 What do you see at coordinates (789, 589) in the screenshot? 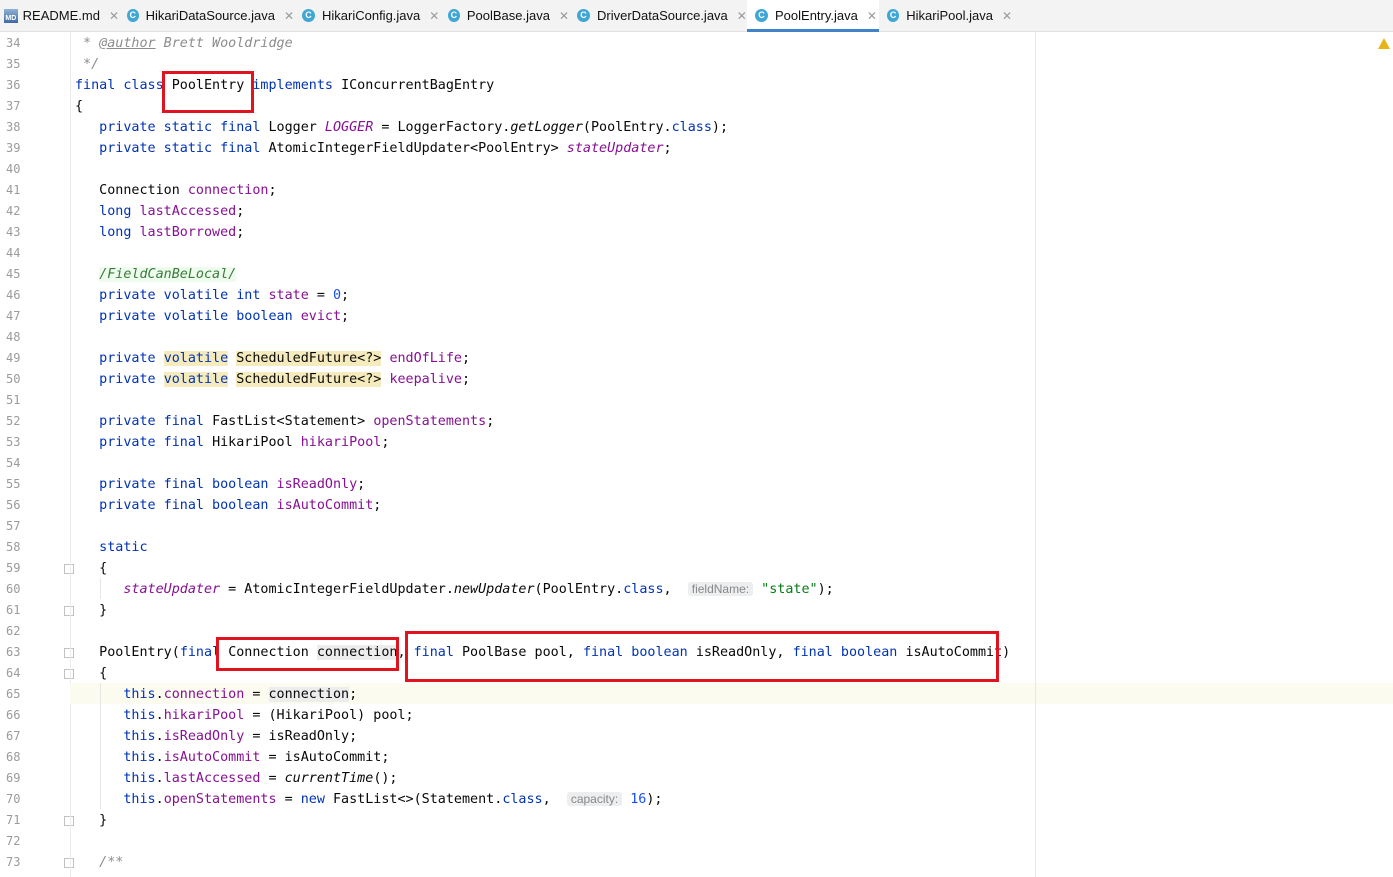
I see `code-token: "state"` at bounding box center [789, 589].